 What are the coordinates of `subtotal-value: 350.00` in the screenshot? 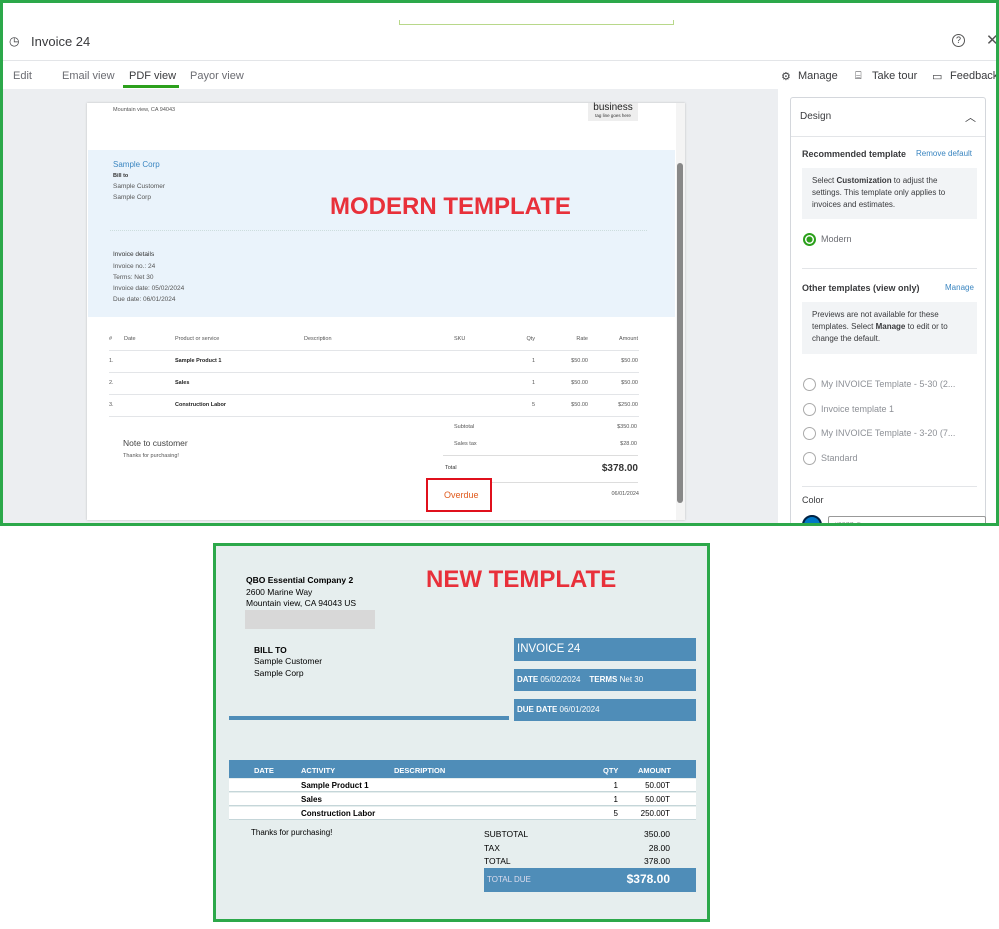 It's located at (657, 834).